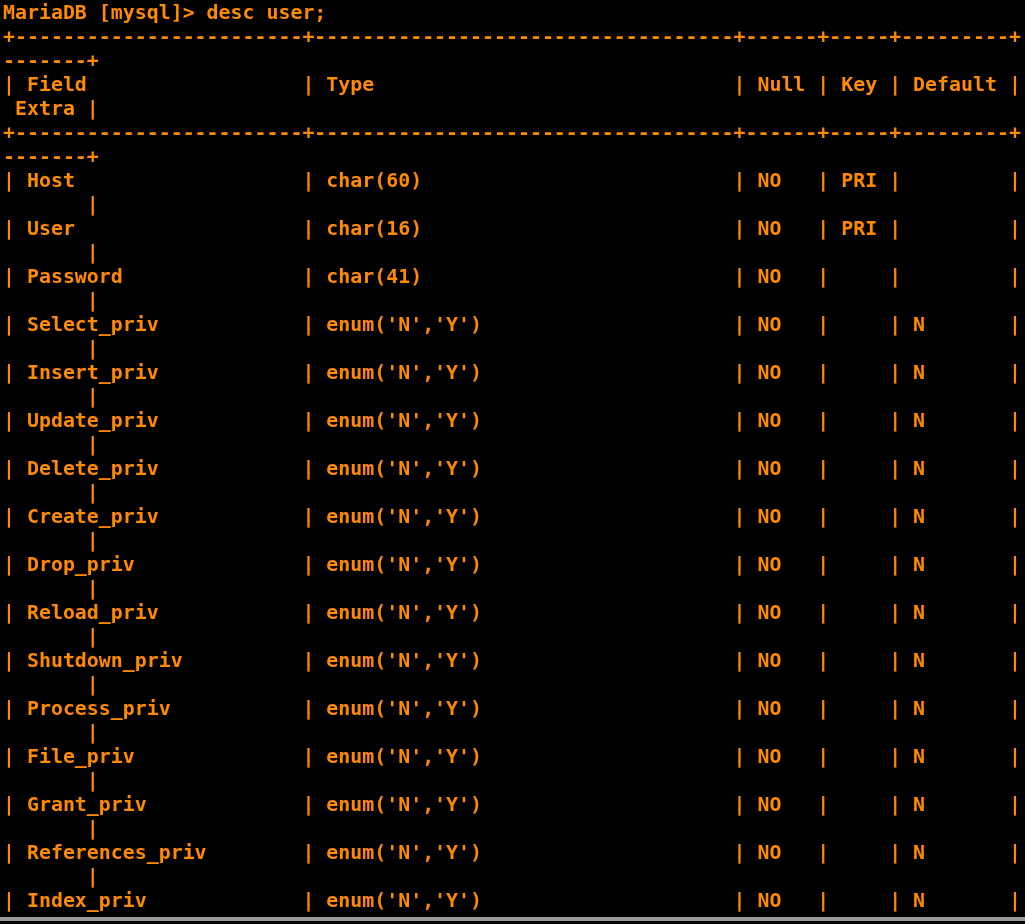 The width and height of the screenshot is (1025, 924). What do you see at coordinates (512, 517) in the screenshot?
I see `output-line: | Create_priv | enum('N','Y') | NO | | N |` at bounding box center [512, 517].